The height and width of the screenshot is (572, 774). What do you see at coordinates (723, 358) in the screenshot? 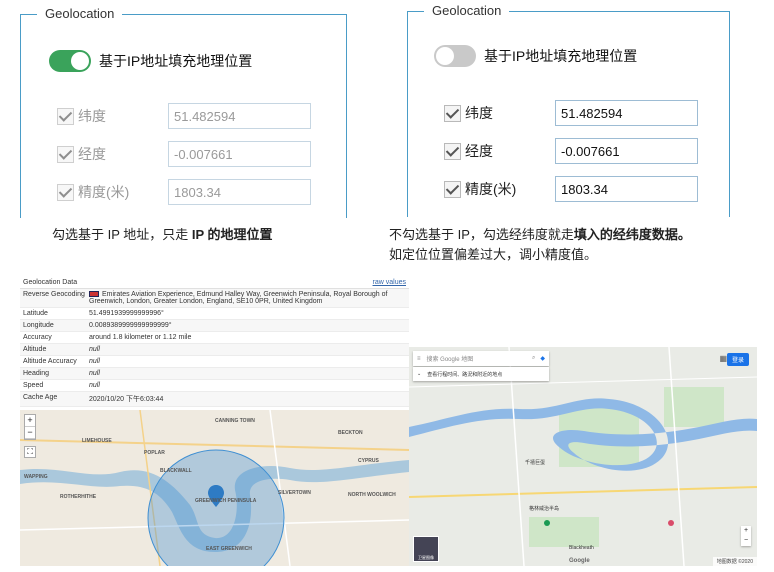
I see `apps-grid-icon: ▦` at bounding box center [723, 358].